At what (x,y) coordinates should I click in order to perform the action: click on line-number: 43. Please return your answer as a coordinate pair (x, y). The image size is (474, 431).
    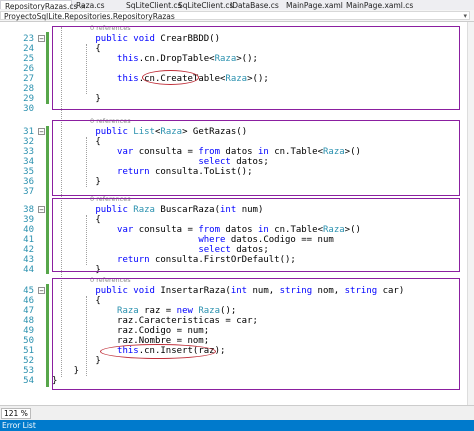
    Looking at the image, I should click on (28, 260).